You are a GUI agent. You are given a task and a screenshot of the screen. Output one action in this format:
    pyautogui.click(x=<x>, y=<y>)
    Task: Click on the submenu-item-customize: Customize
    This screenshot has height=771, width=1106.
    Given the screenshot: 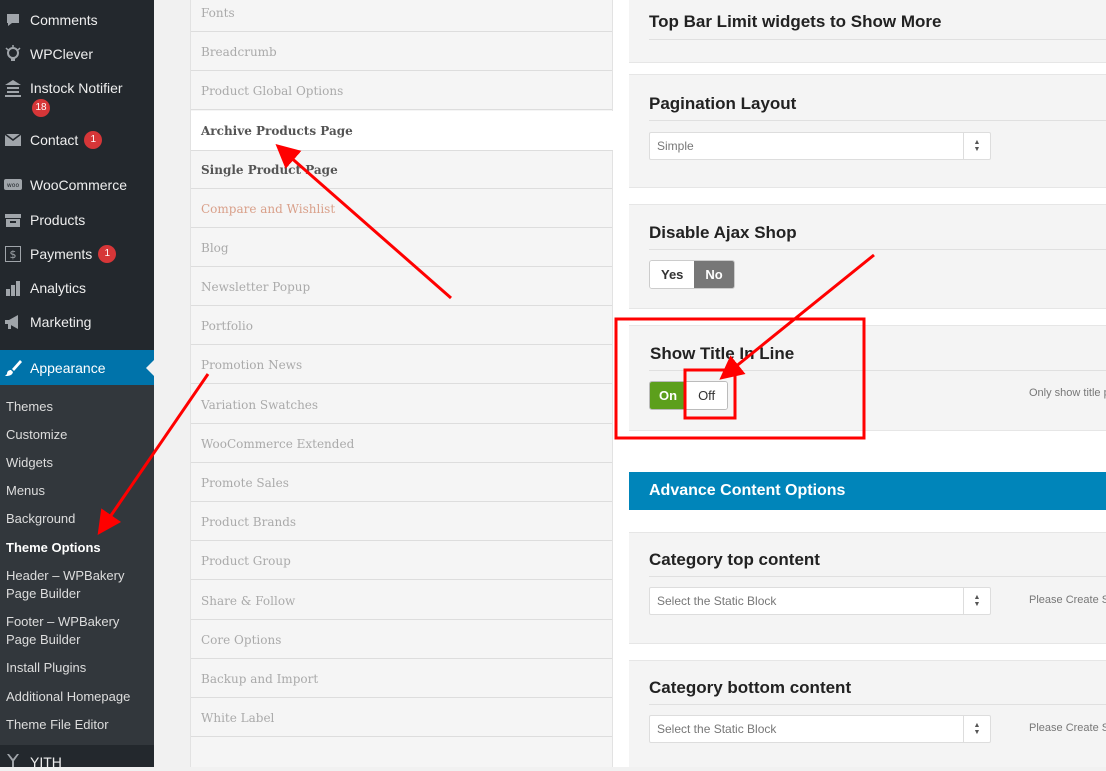 What is the action you would take?
    pyautogui.click(x=78, y=435)
    